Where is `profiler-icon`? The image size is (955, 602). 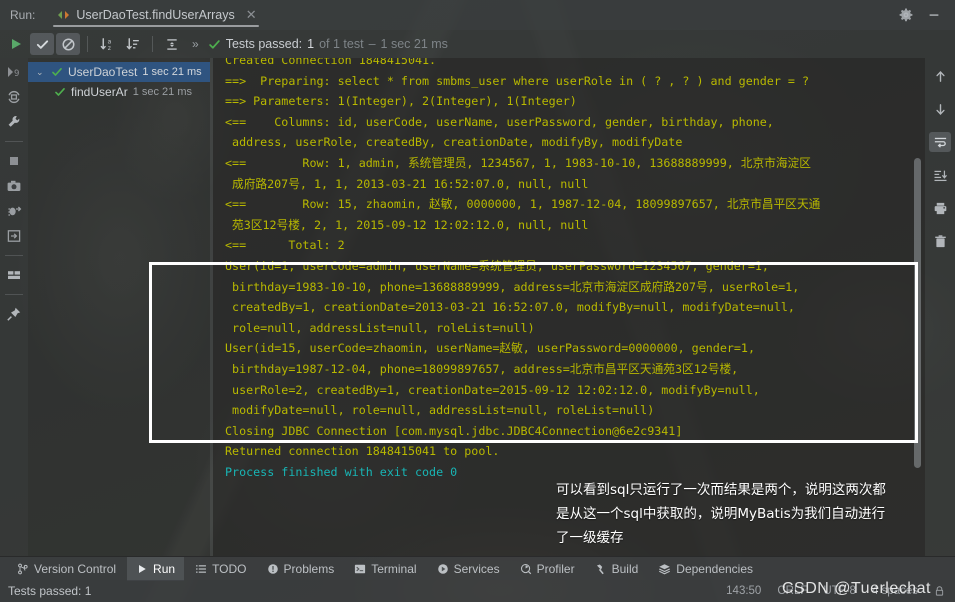 profiler-icon is located at coordinates (526, 569).